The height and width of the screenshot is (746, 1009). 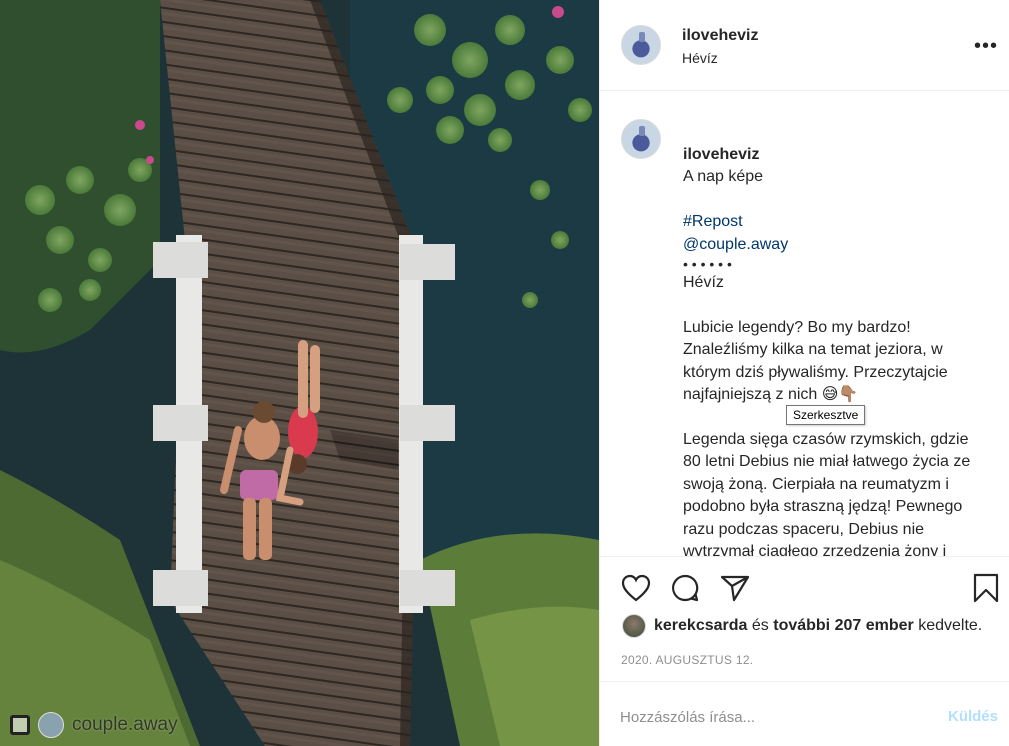 I want to click on share-button, so click(x=735, y=588).